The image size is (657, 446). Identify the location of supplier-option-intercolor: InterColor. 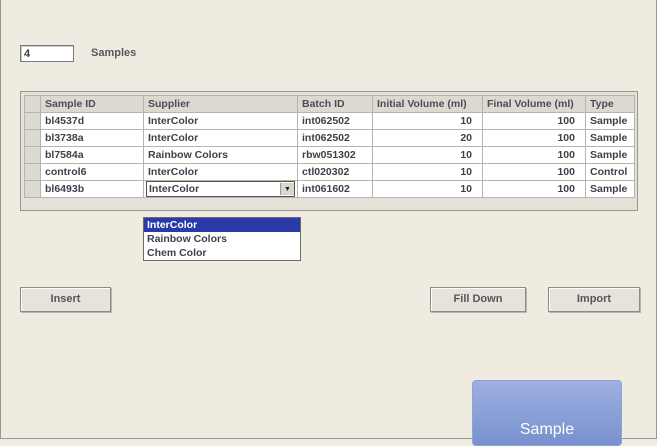
(222, 225).